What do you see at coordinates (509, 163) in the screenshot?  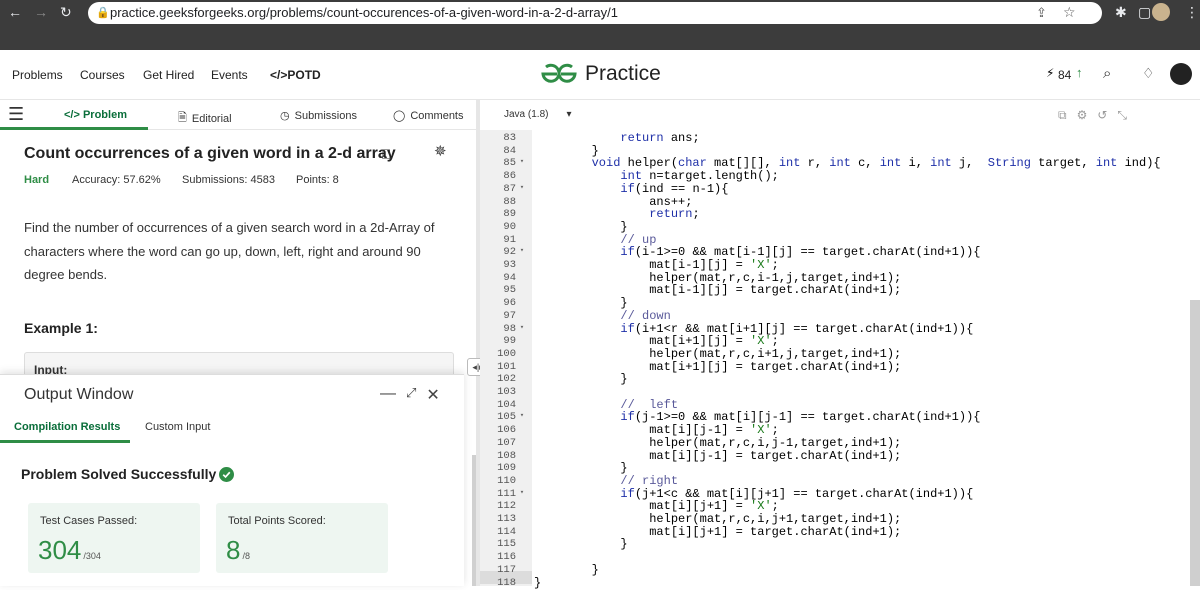 I see `line-number-text: 85` at bounding box center [509, 163].